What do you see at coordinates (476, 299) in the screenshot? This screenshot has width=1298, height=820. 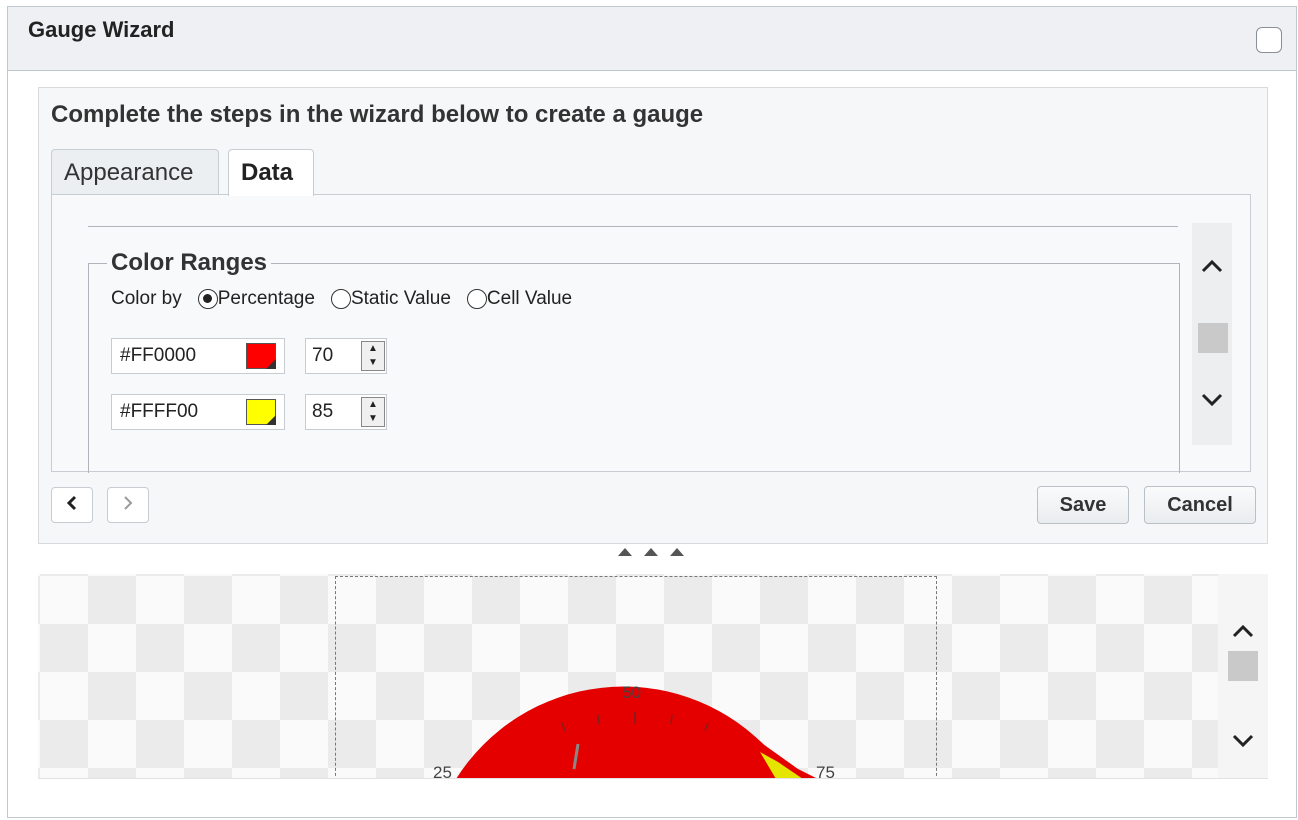 I see `radio-cell-value-control` at bounding box center [476, 299].